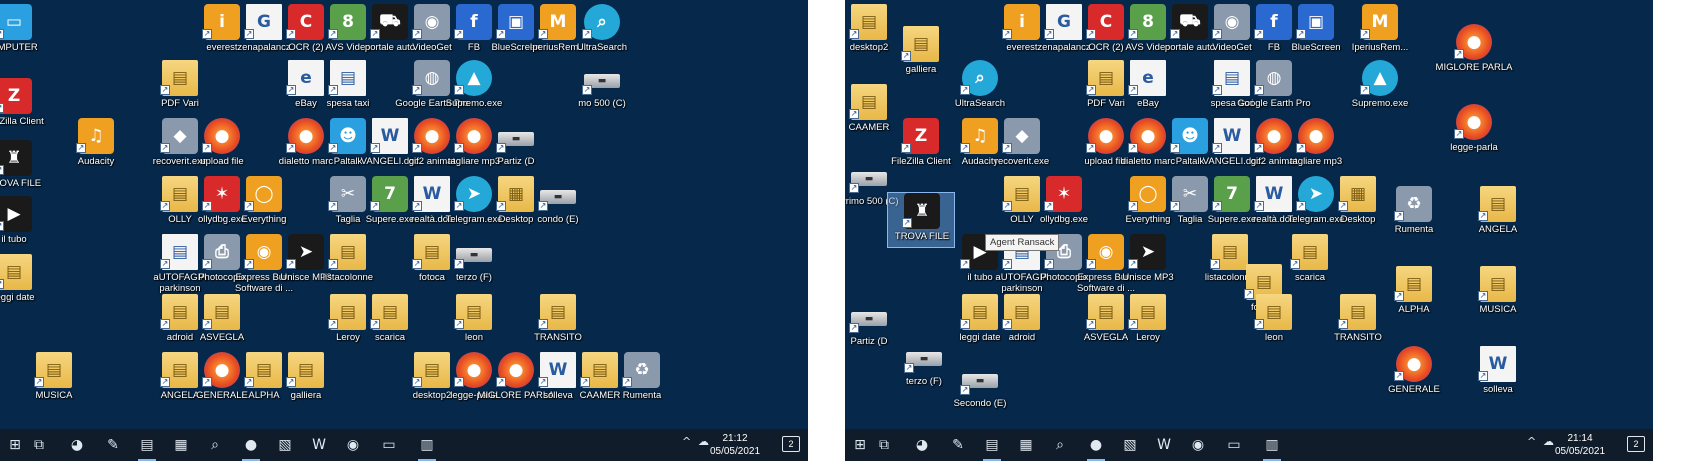  Describe the element at coordinates (1358, 337) in the screenshot. I see `desktop-icon-label: TRANSITO` at that location.